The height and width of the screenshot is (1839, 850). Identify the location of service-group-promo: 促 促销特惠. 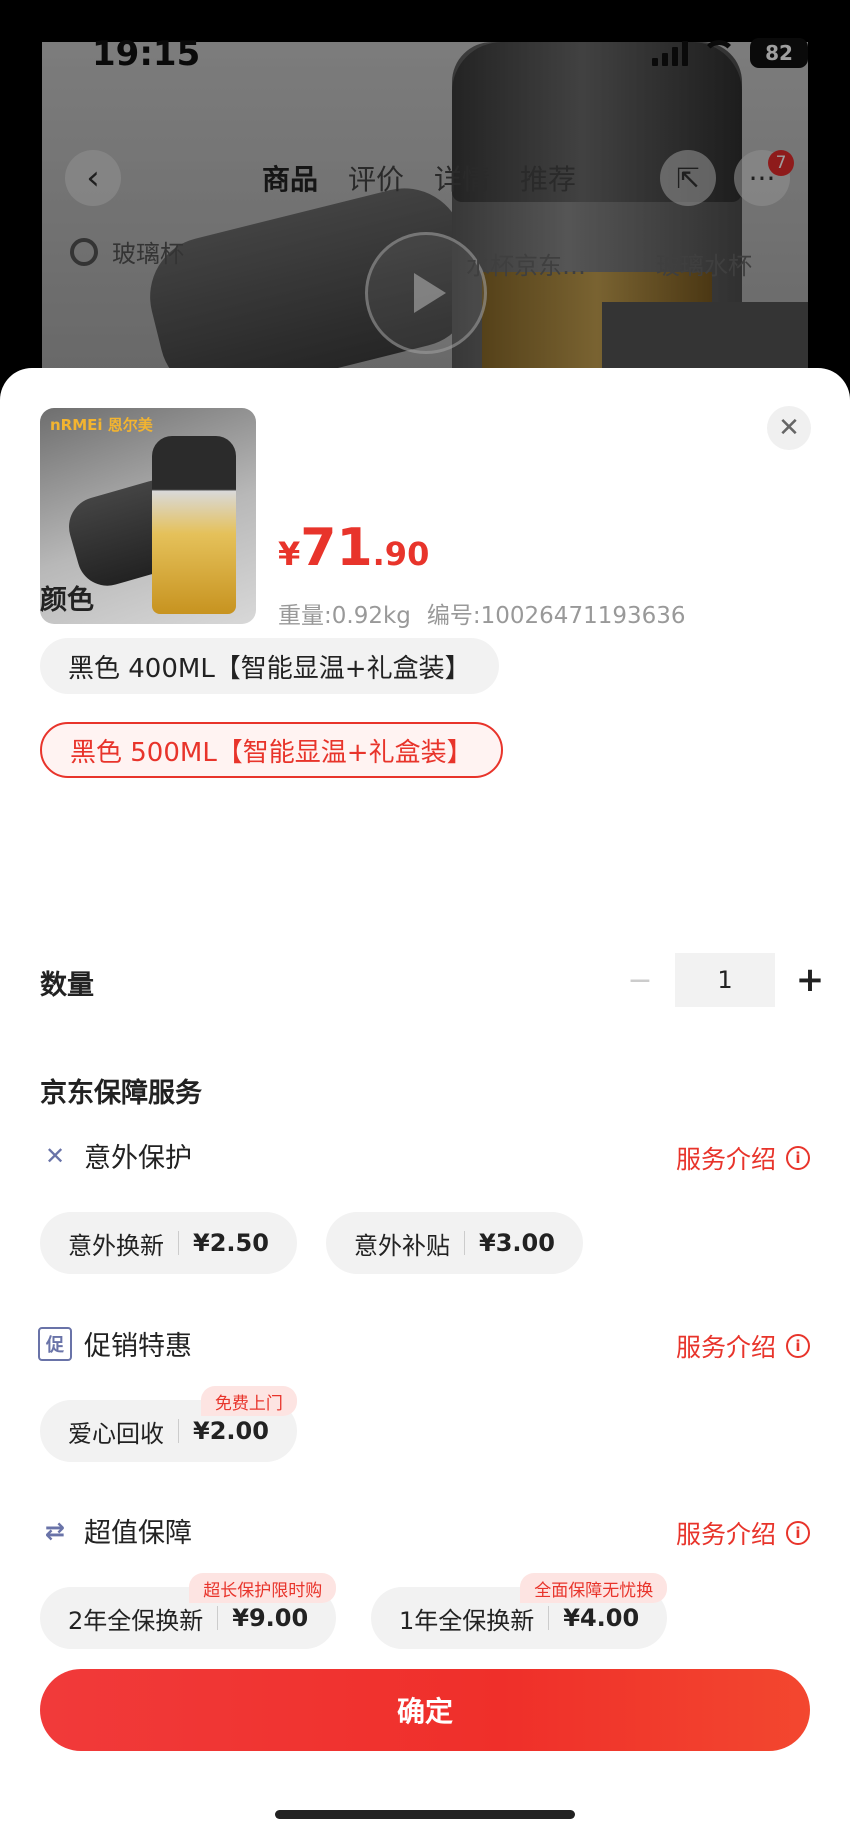
(115, 1343).